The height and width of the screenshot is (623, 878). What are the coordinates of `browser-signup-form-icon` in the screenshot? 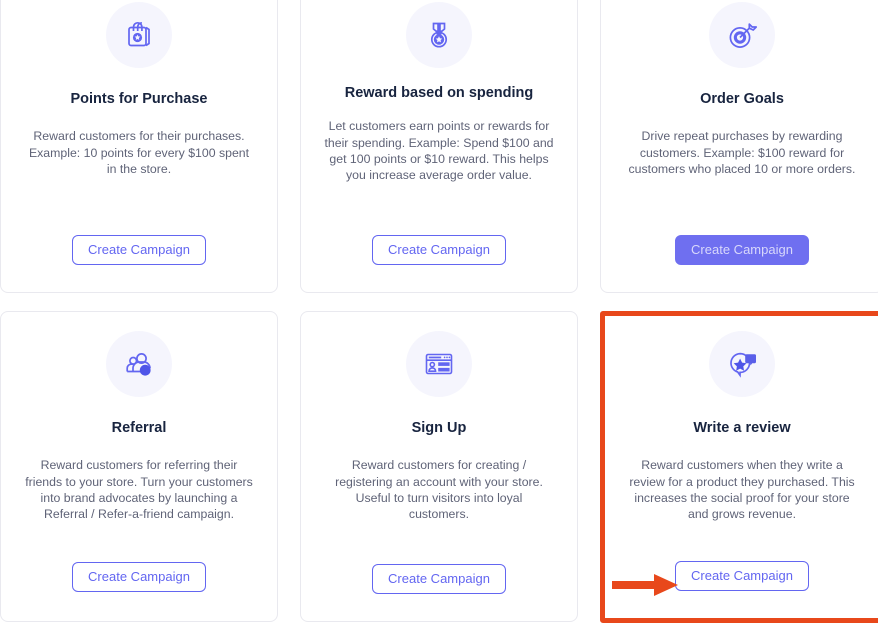 It's located at (439, 364).